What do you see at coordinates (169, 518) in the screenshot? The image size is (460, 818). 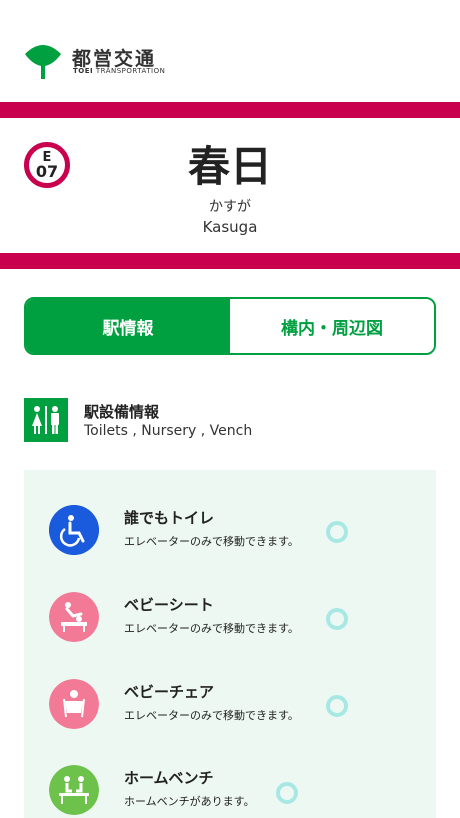 I see `facility-name: 誰でもトイレ` at bounding box center [169, 518].